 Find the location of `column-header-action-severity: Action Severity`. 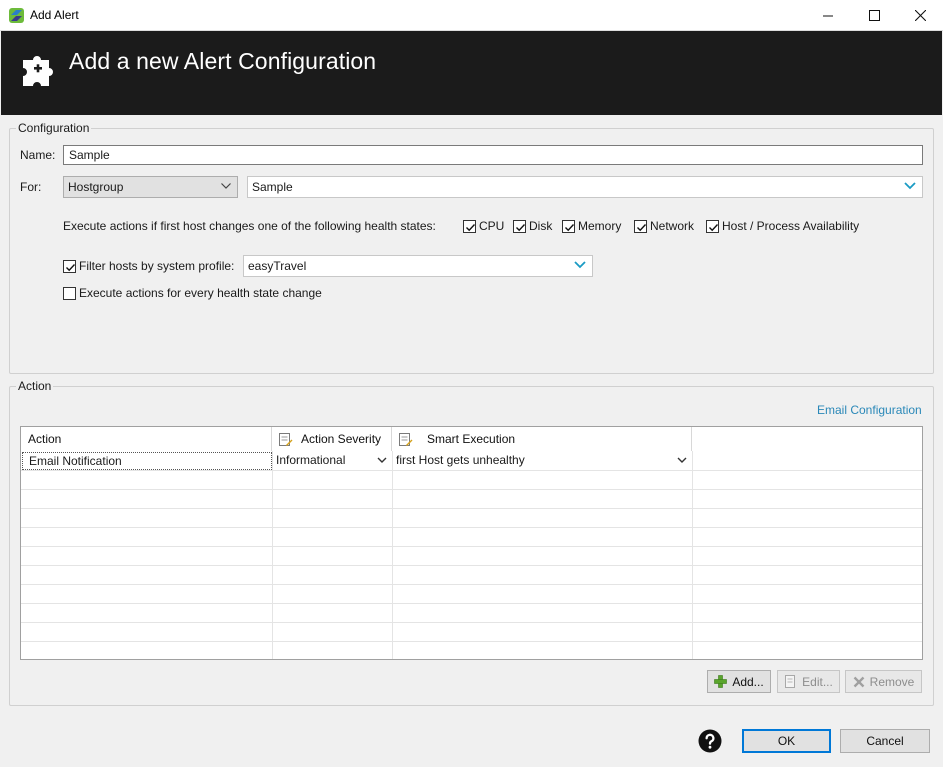

column-header-action-severity: Action Severity is located at coordinates (332, 439).